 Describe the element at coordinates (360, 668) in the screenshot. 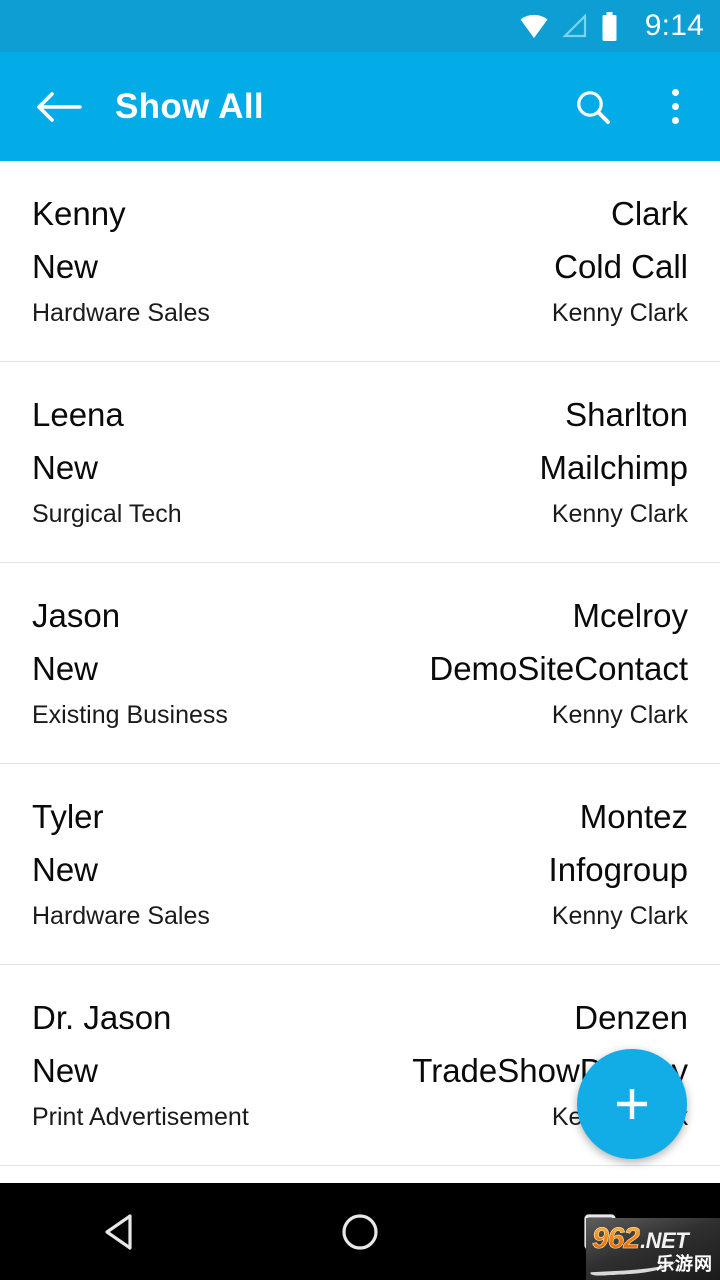

I see `list-item-status-line: New DemoSiteContact` at that location.